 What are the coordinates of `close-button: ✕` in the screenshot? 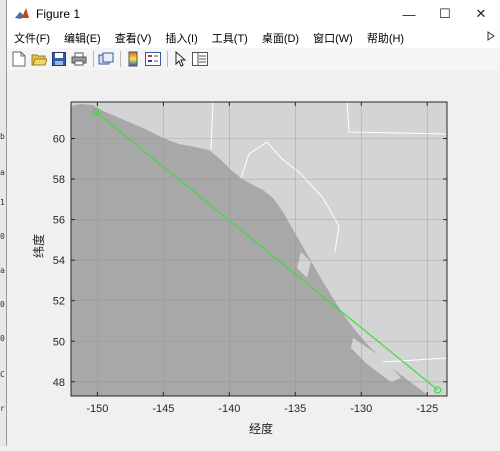 It's located at (481, 14).